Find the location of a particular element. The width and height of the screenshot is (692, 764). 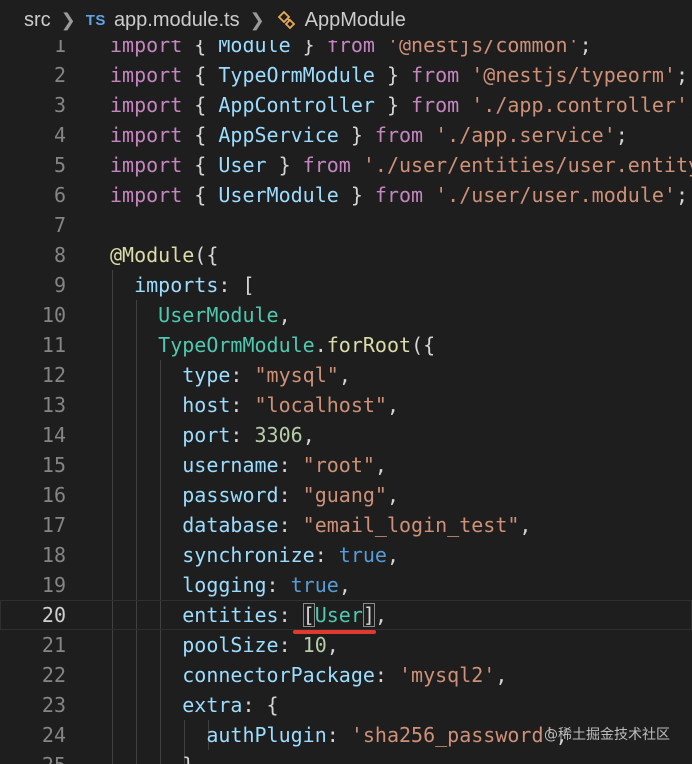

code-line: 13 host: "localhost", is located at coordinates (346, 405).